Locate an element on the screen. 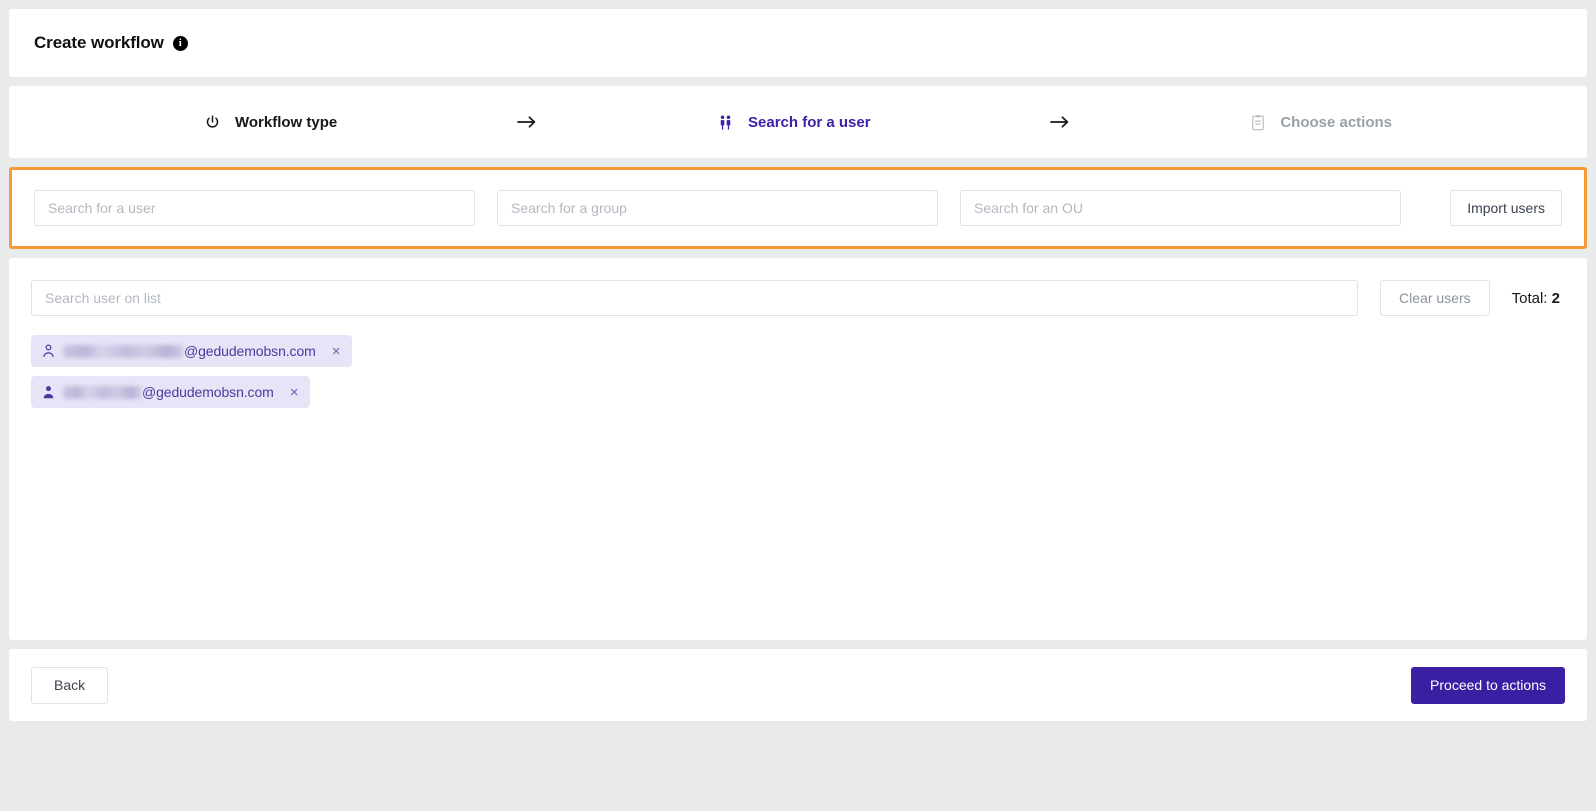 The image size is (1596, 811). page-header: Create workflow i is located at coordinates (798, 43).